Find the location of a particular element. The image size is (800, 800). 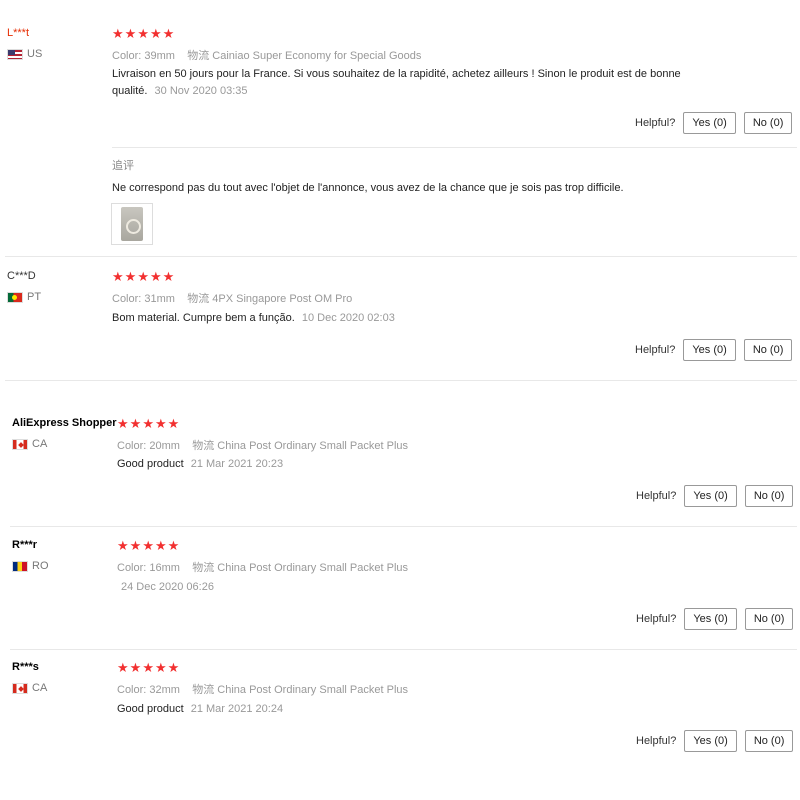

review-text: 24 Dec 2020 06:26 is located at coordinates (417, 587).